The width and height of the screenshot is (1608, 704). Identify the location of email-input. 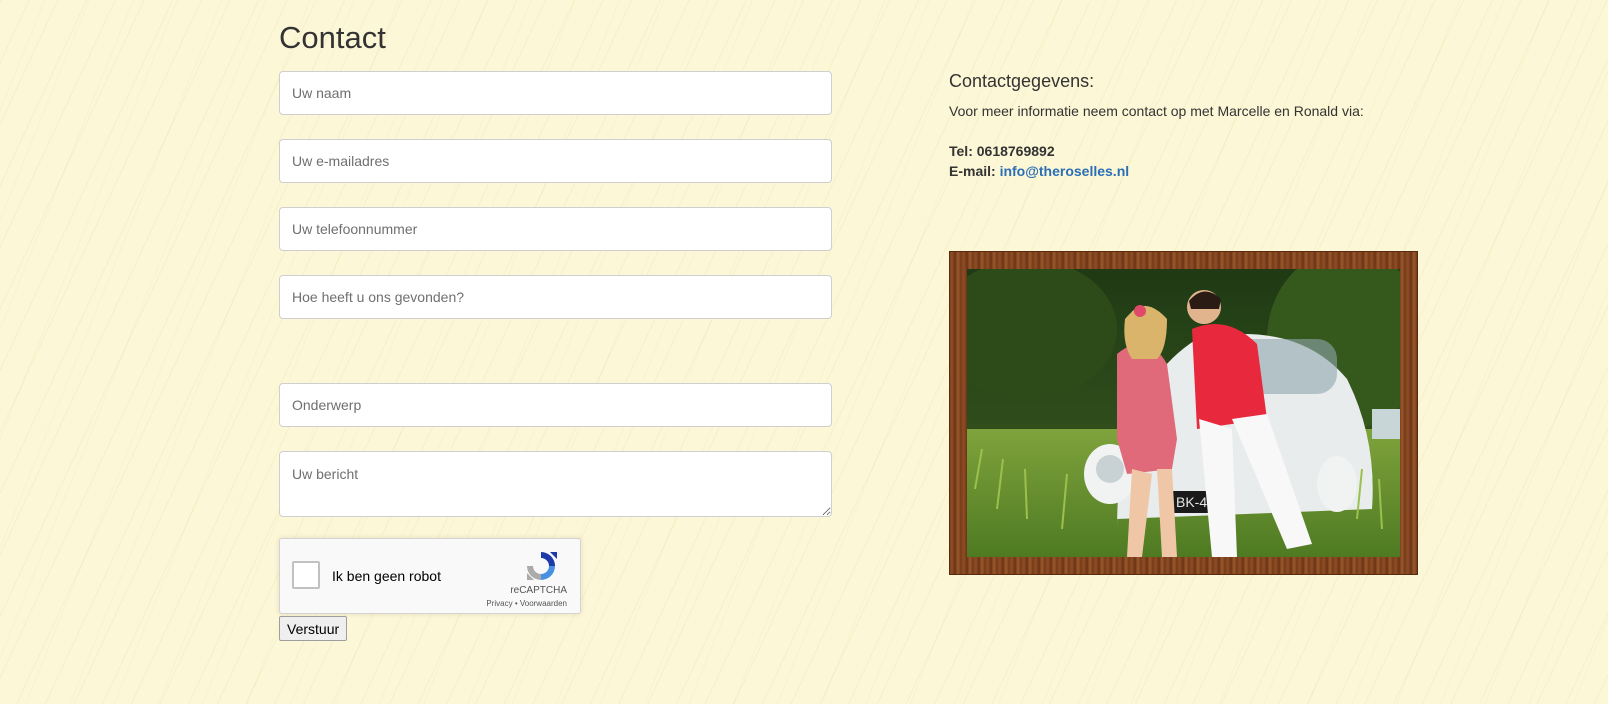
(555, 161).